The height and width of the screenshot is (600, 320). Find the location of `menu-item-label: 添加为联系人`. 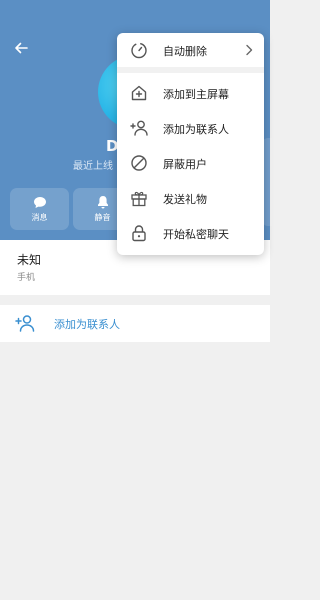

menu-item-label: 添加为联系人 is located at coordinates (196, 129).